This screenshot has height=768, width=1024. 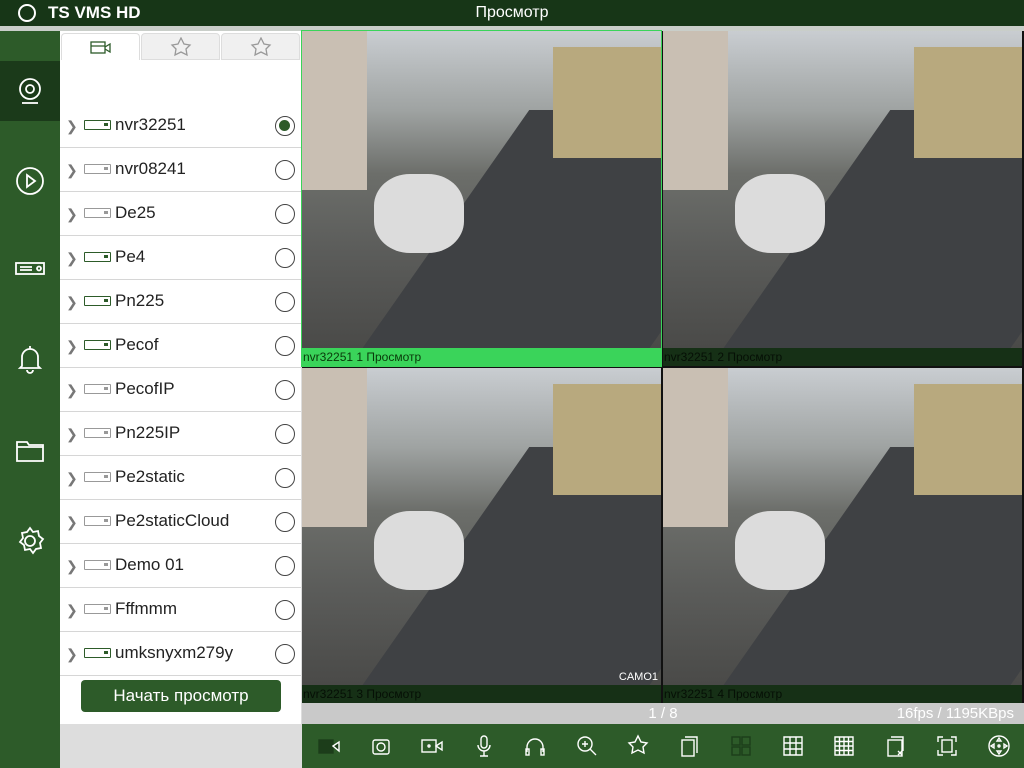 I want to click on camera-video, so click(x=842, y=189).